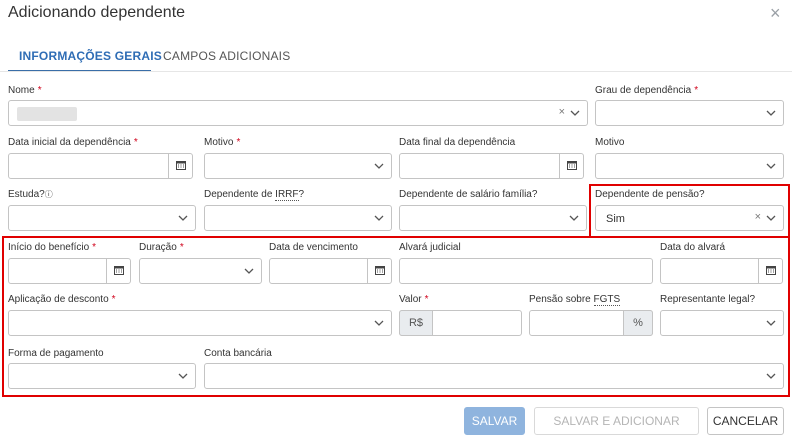  I want to click on close-icon: ×, so click(775, 13).